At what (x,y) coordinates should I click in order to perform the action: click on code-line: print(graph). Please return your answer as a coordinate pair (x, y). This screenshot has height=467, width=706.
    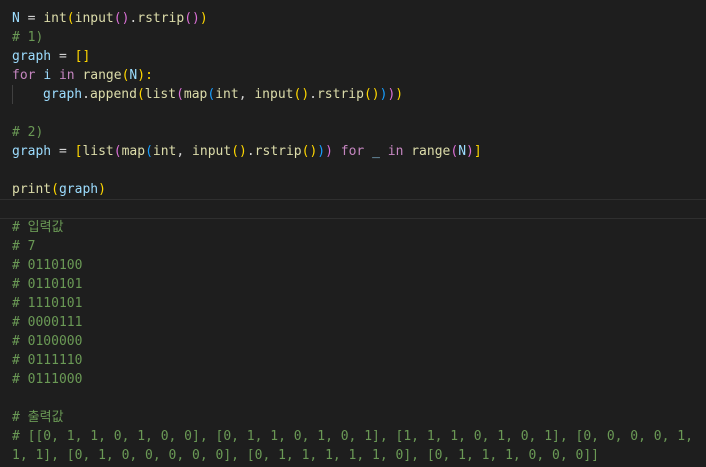
    Looking at the image, I should click on (359, 189).